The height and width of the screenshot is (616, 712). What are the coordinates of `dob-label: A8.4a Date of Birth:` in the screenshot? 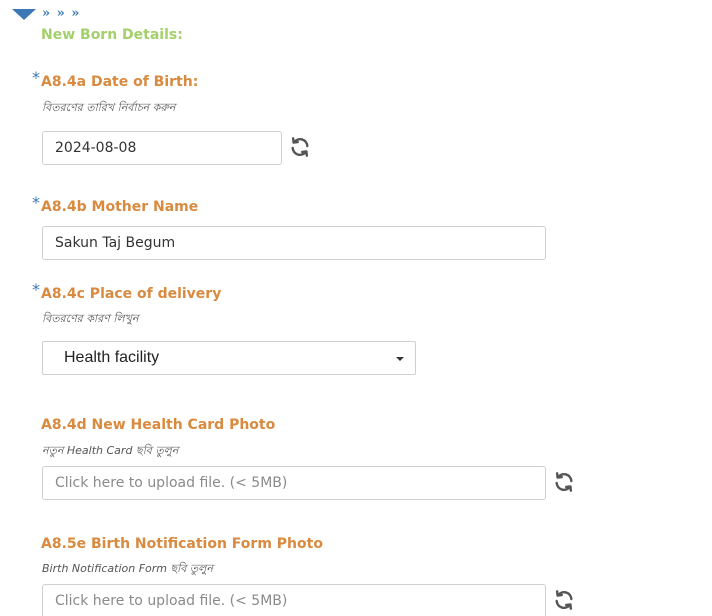 It's located at (120, 82).